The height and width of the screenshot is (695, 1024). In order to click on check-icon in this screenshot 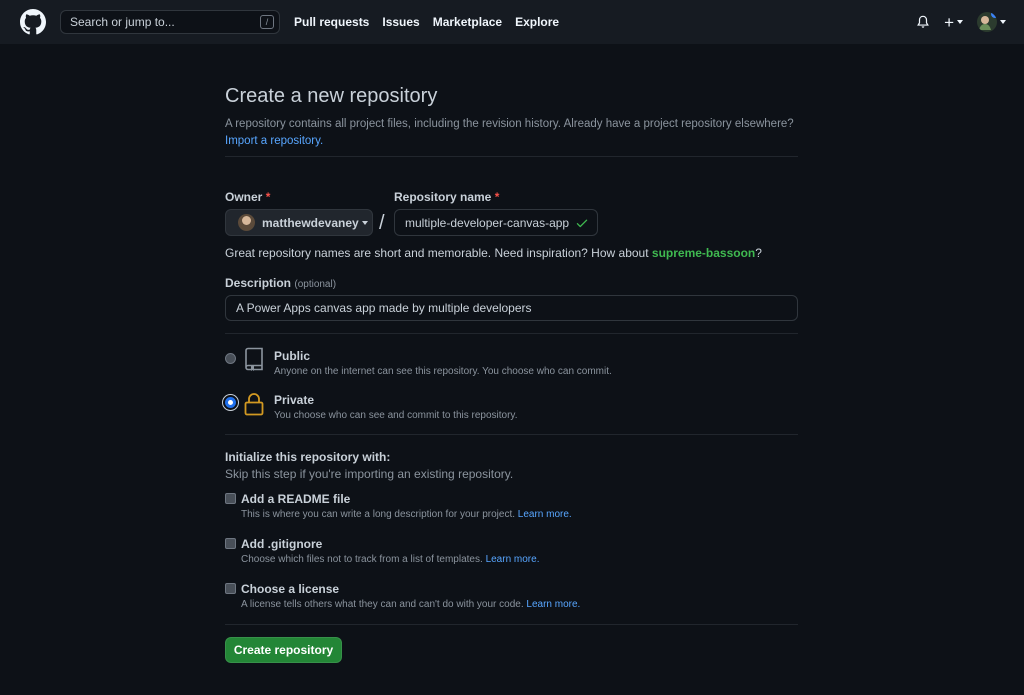, I will do `click(582, 223)`.